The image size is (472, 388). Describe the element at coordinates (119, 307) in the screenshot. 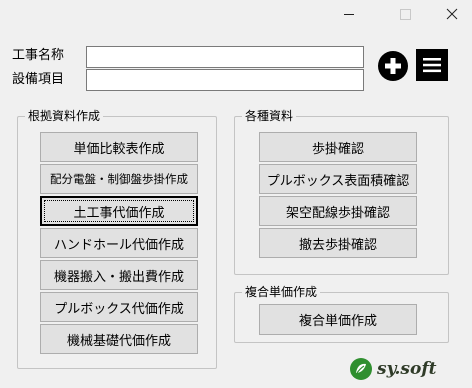

I see `pullbox-cost-button: プルボックス代価作成` at that location.